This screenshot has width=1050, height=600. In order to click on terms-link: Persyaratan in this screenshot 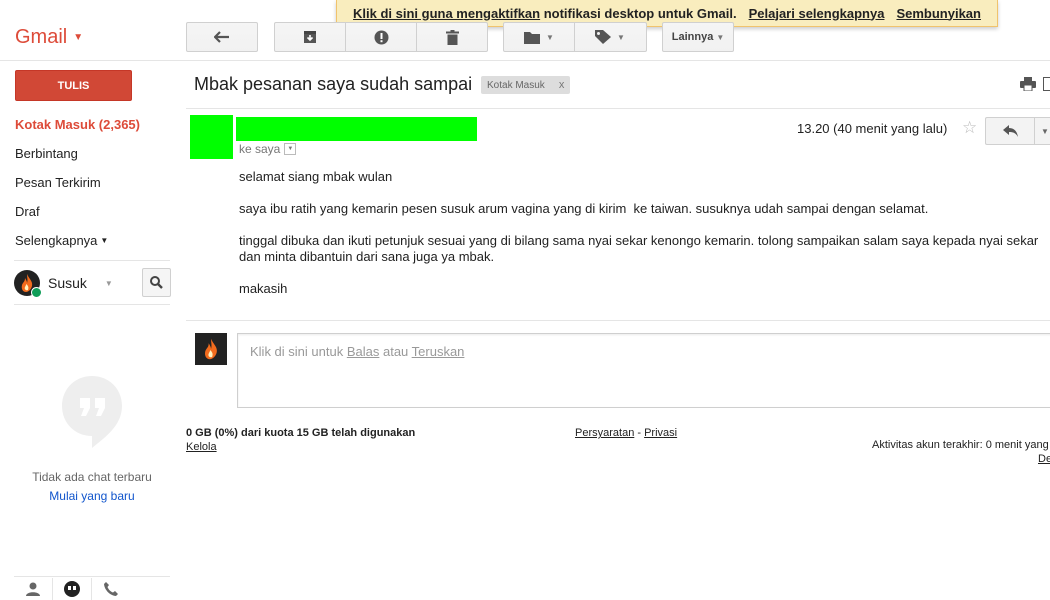, I will do `click(604, 433)`.